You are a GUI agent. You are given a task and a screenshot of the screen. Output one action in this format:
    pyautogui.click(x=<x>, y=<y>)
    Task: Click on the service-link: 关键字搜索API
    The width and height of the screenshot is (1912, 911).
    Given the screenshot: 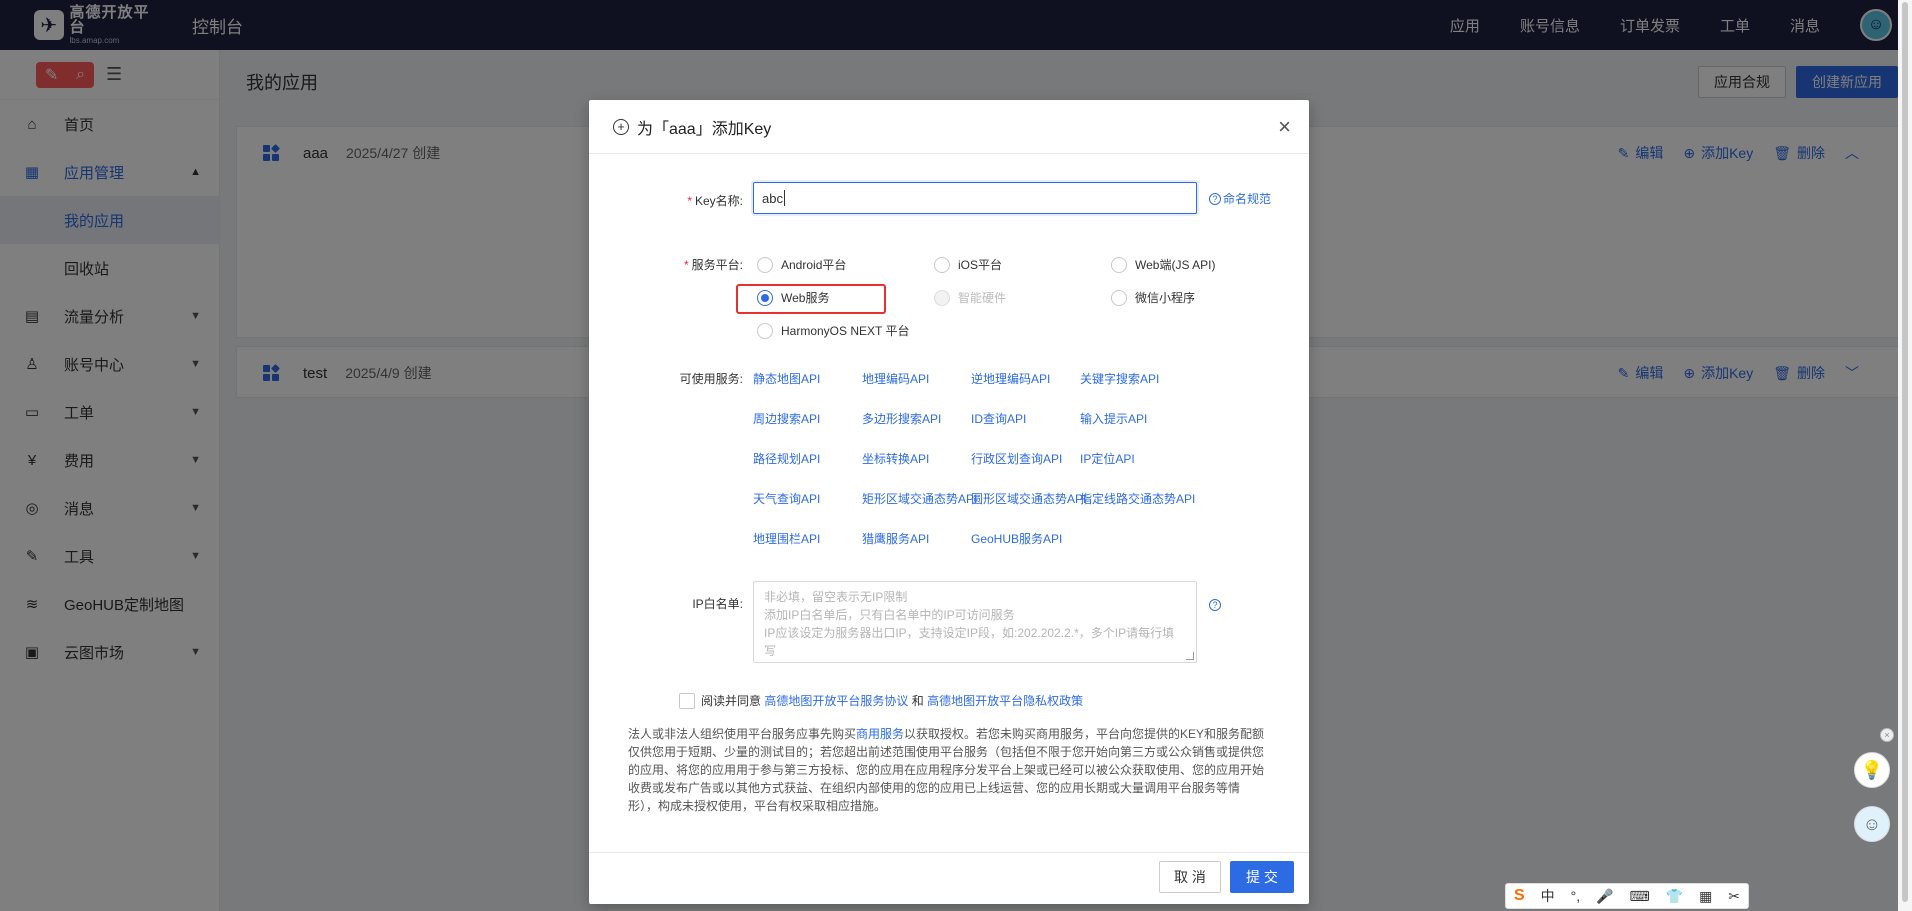 What is the action you would take?
    pyautogui.click(x=1119, y=378)
    